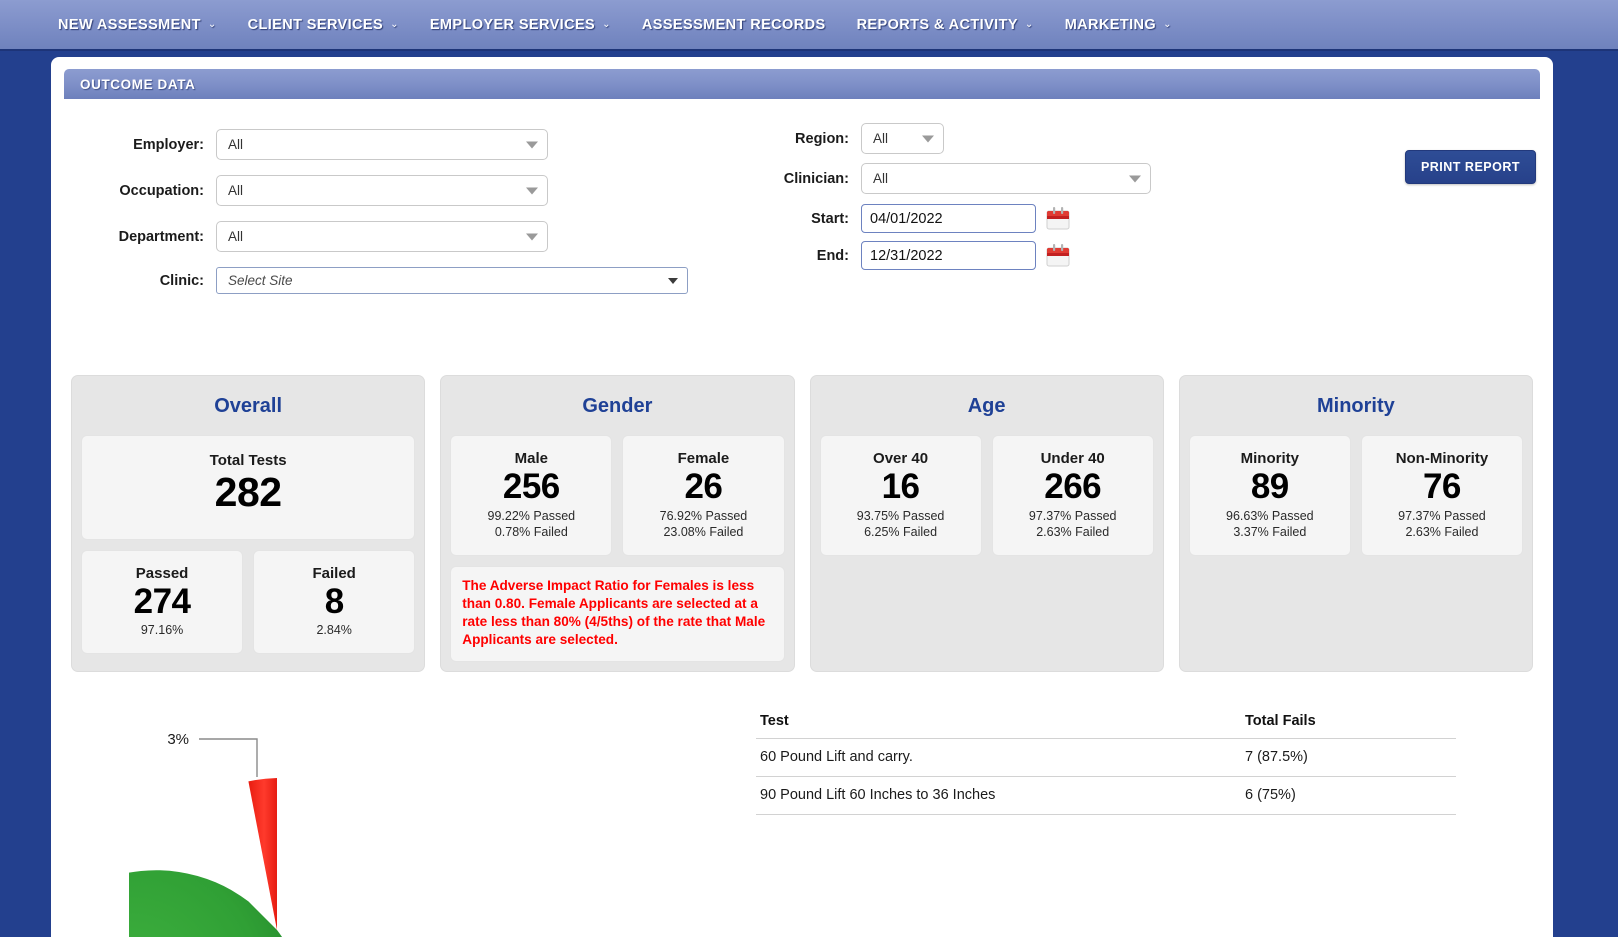 The width and height of the screenshot is (1618, 937). Describe the element at coordinates (703, 532) in the screenshot. I see `female-failed-pct: 23.08% Failed` at that location.